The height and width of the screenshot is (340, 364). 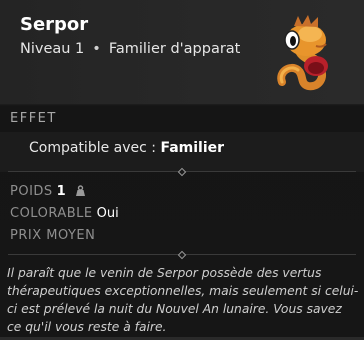 What do you see at coordinates (31, 191) in the screenshot?
I see `poids-label: POIDS` at bounding box center [31, 191].